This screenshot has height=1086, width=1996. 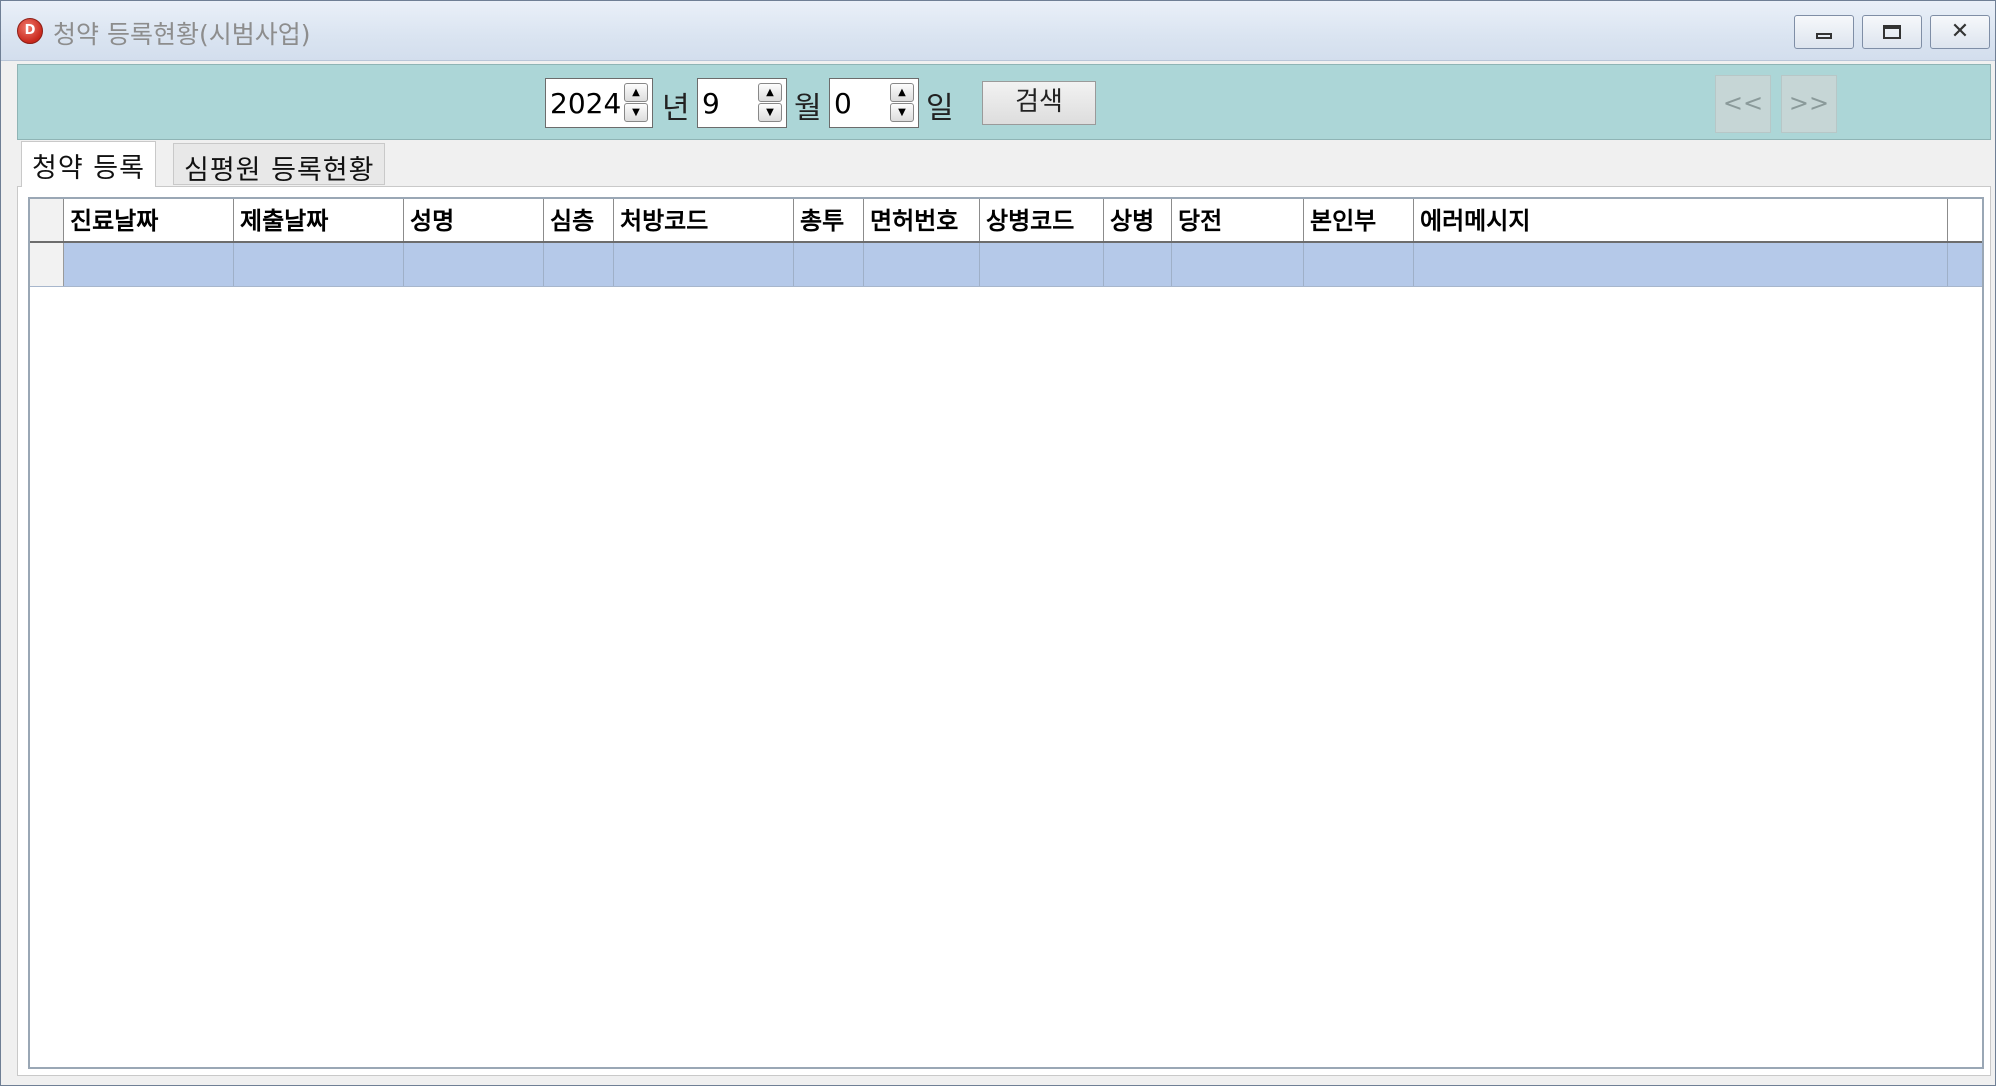 I want to click on minimize-button, so click(x=1824, y=32).